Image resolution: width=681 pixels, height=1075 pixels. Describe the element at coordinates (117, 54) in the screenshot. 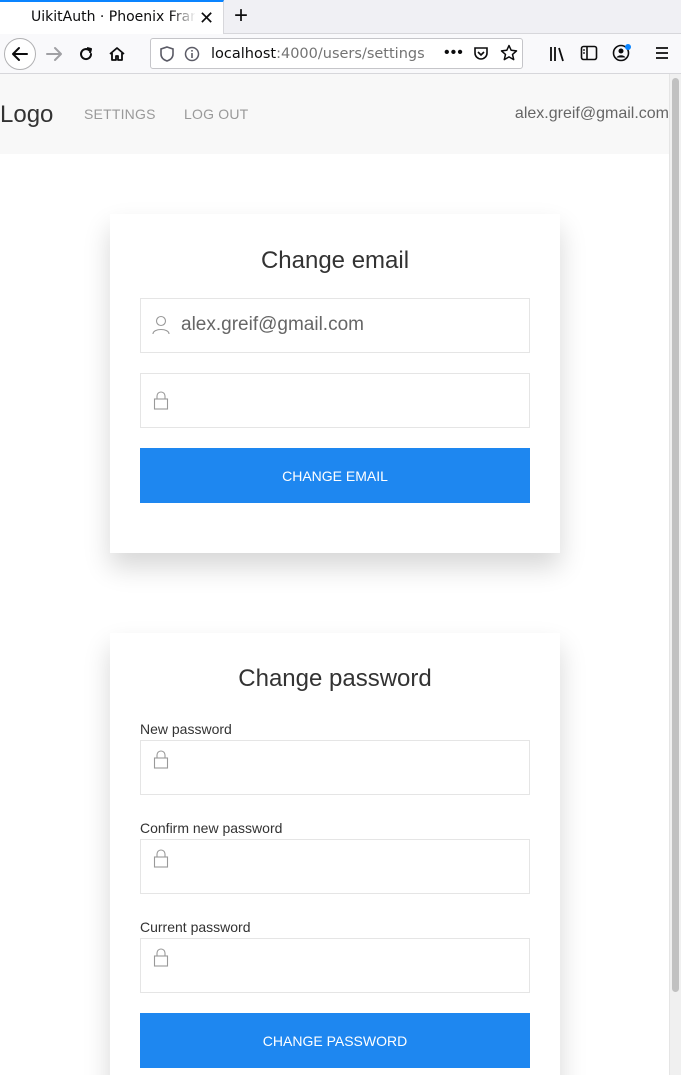

I see `home-icon` at that location.